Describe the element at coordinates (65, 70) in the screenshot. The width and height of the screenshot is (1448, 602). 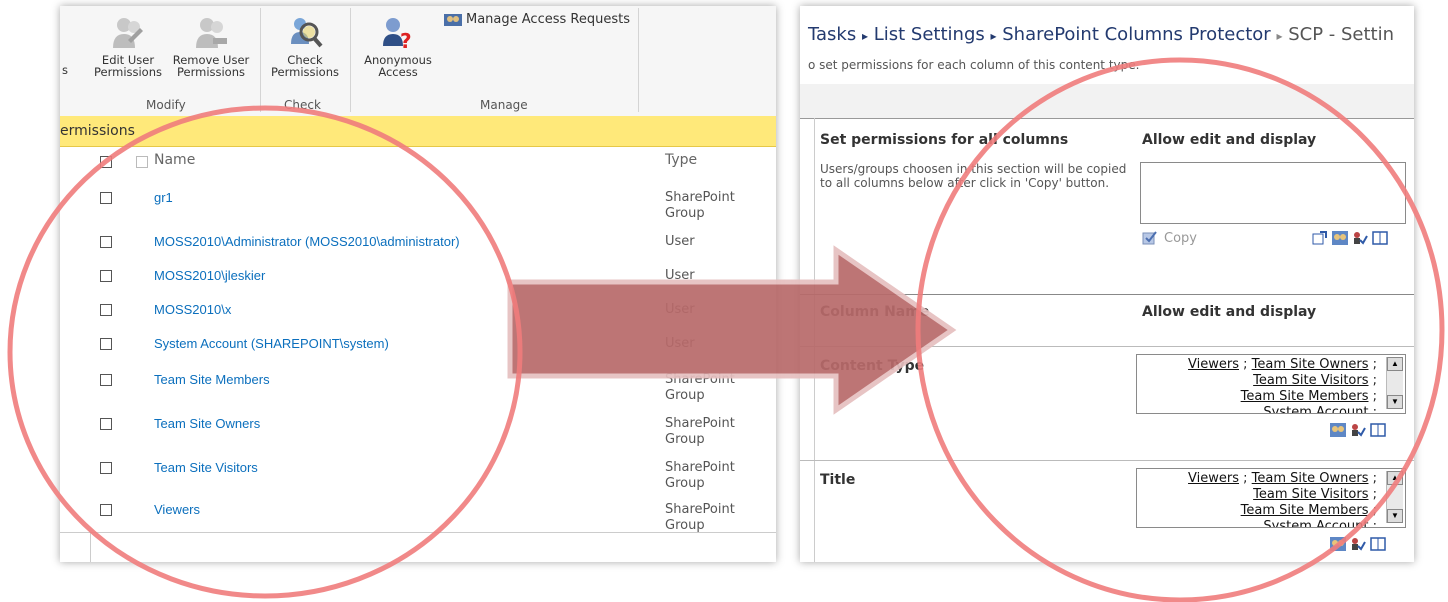
I see `ribbon-partial-label: s` at that location.